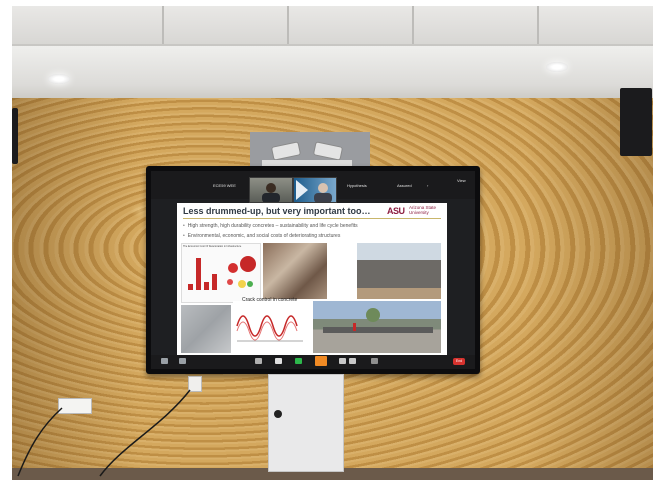 The width and height of the screenshot is (655, 483). What do you see at coordinates (357, 185) in the screenshot?
I see `right-label-1: Hypothesis` at bounding box center [357, 185].